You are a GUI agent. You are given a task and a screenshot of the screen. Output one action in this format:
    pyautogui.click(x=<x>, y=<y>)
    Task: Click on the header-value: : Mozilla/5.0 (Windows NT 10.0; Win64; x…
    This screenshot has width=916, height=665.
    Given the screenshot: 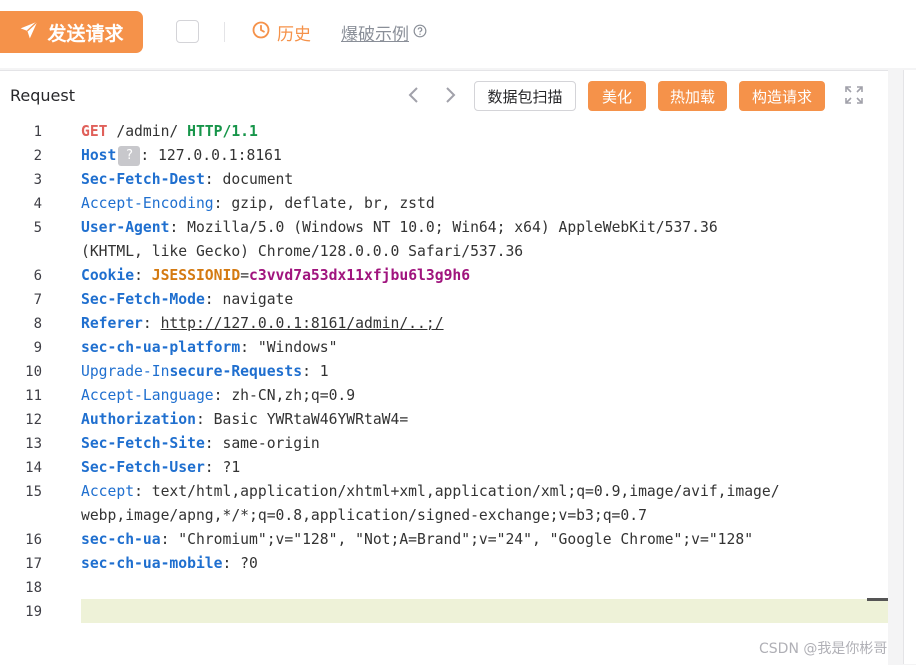 What is the action you would take?
    pyautogui.click(x=443, y=227)
    